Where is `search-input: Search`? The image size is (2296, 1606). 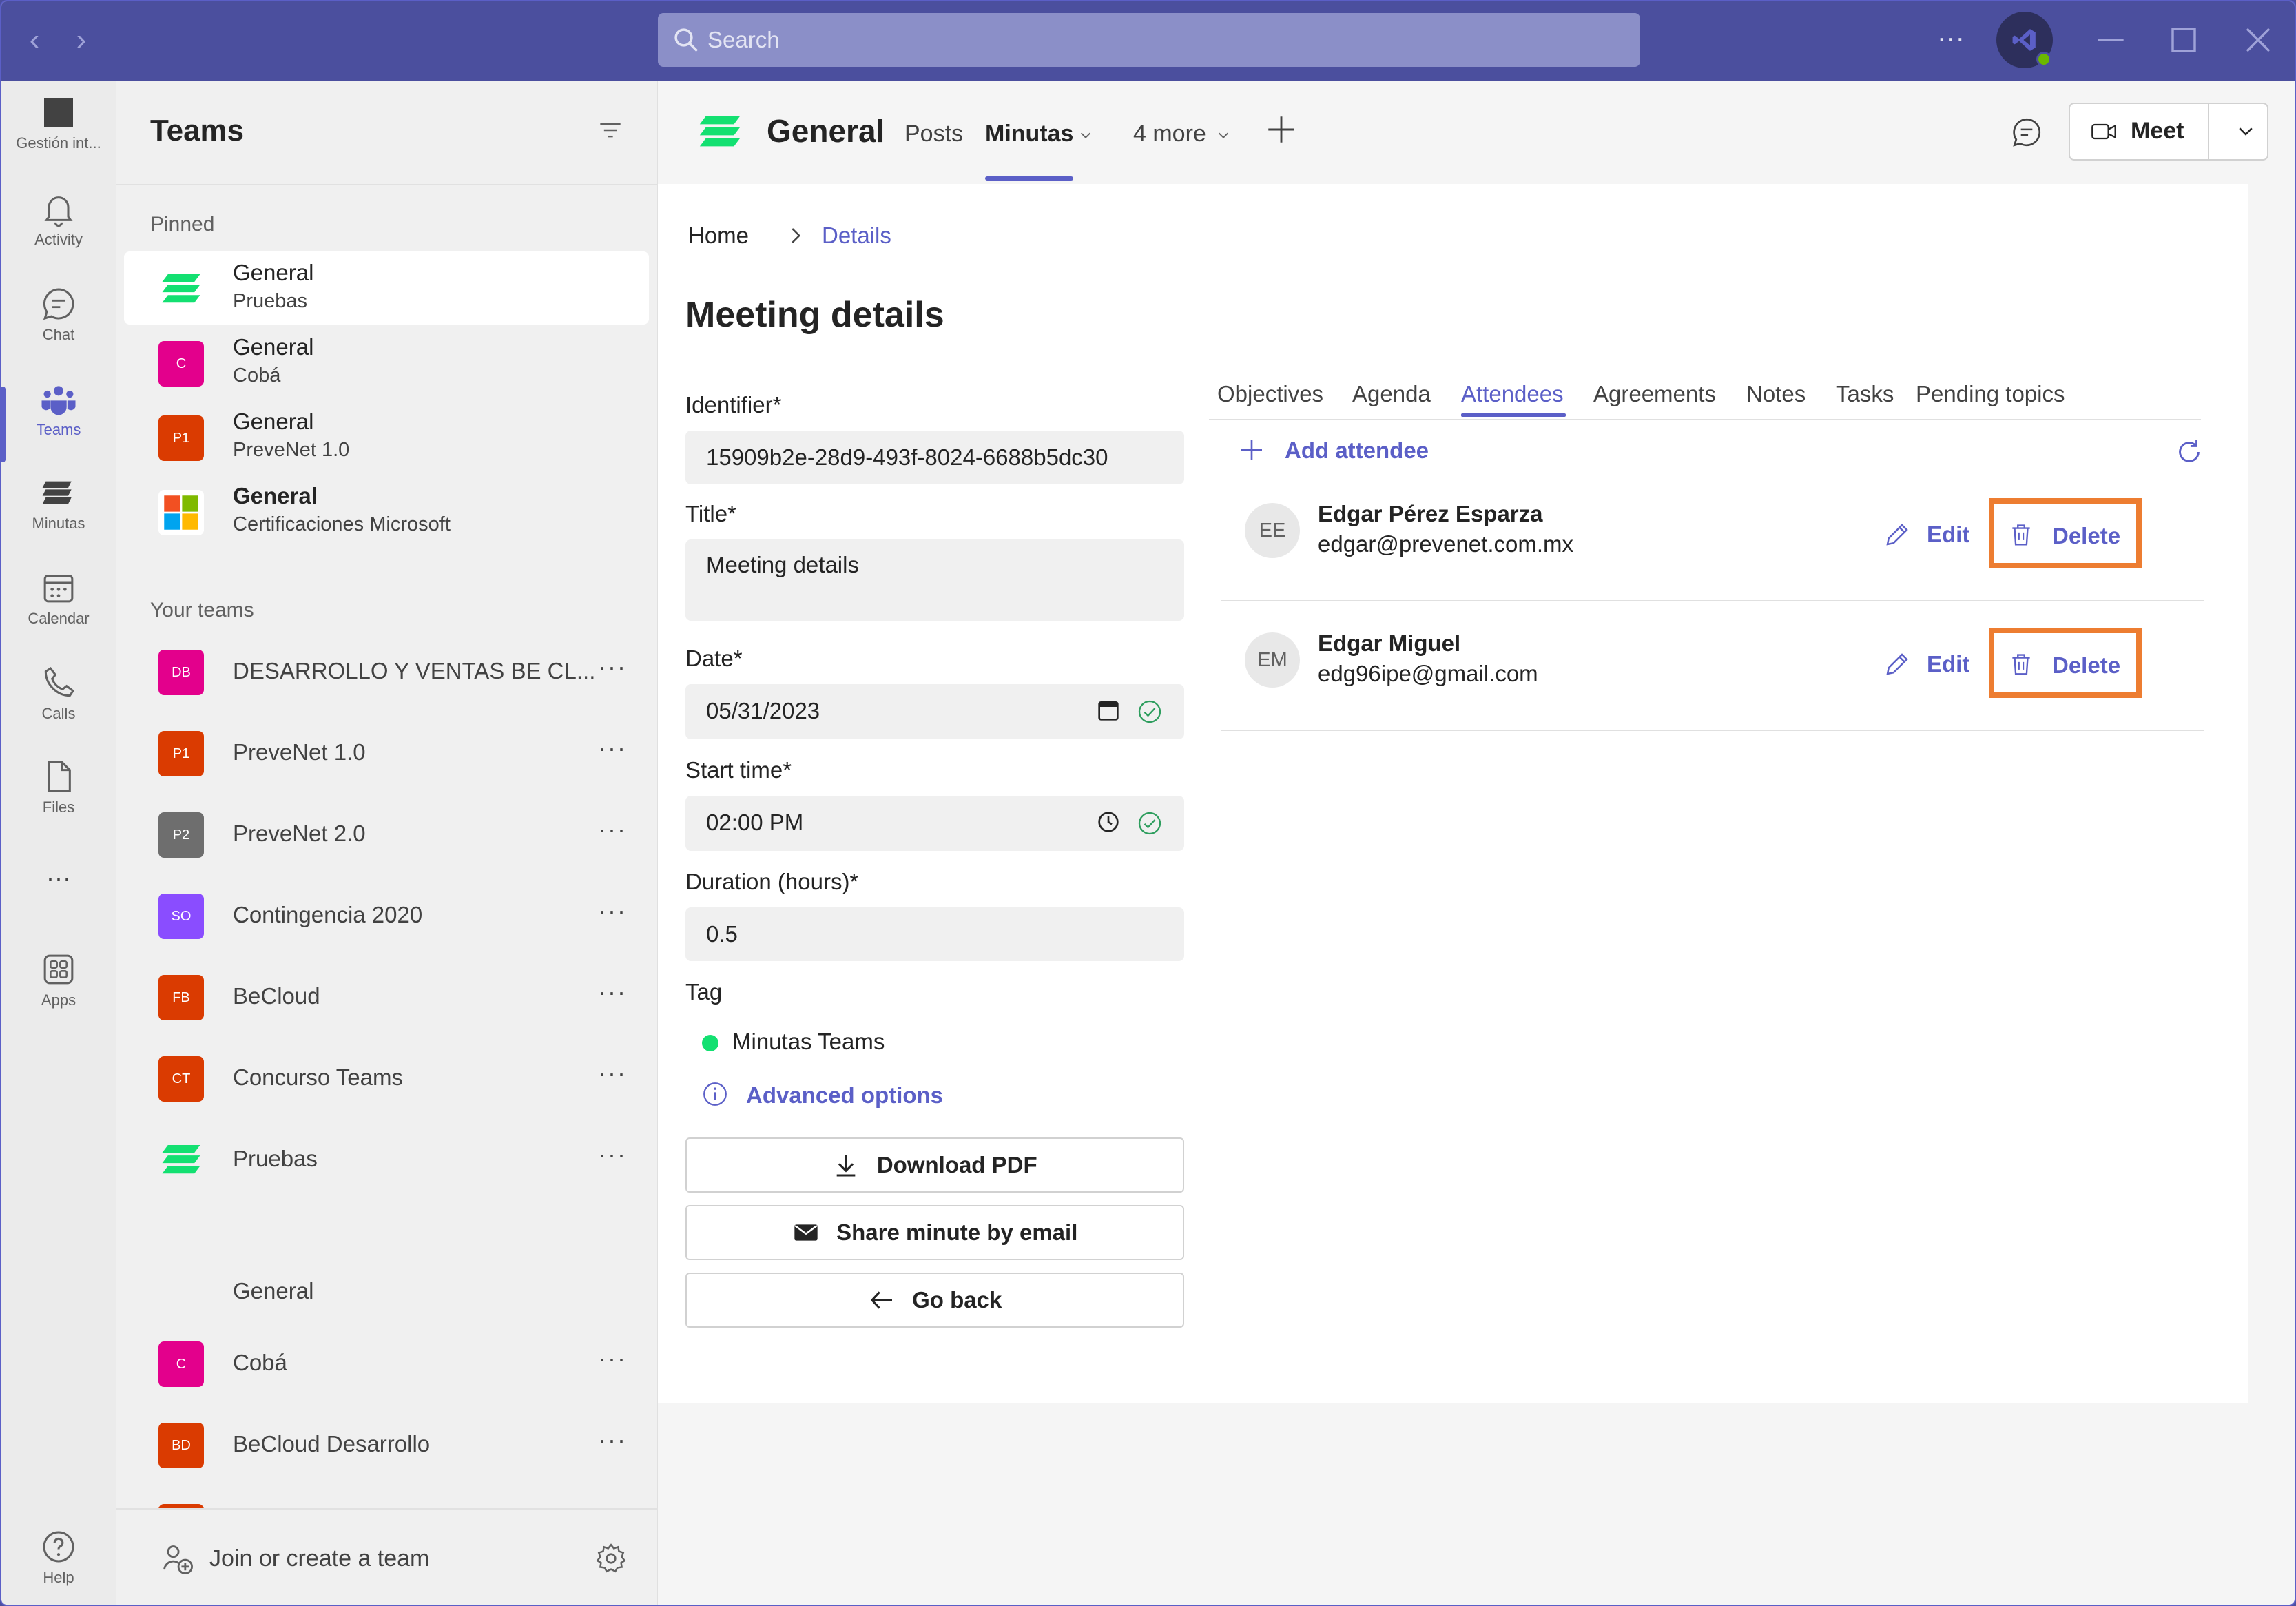 search-input: Search is located at coordinates (1149, 40).